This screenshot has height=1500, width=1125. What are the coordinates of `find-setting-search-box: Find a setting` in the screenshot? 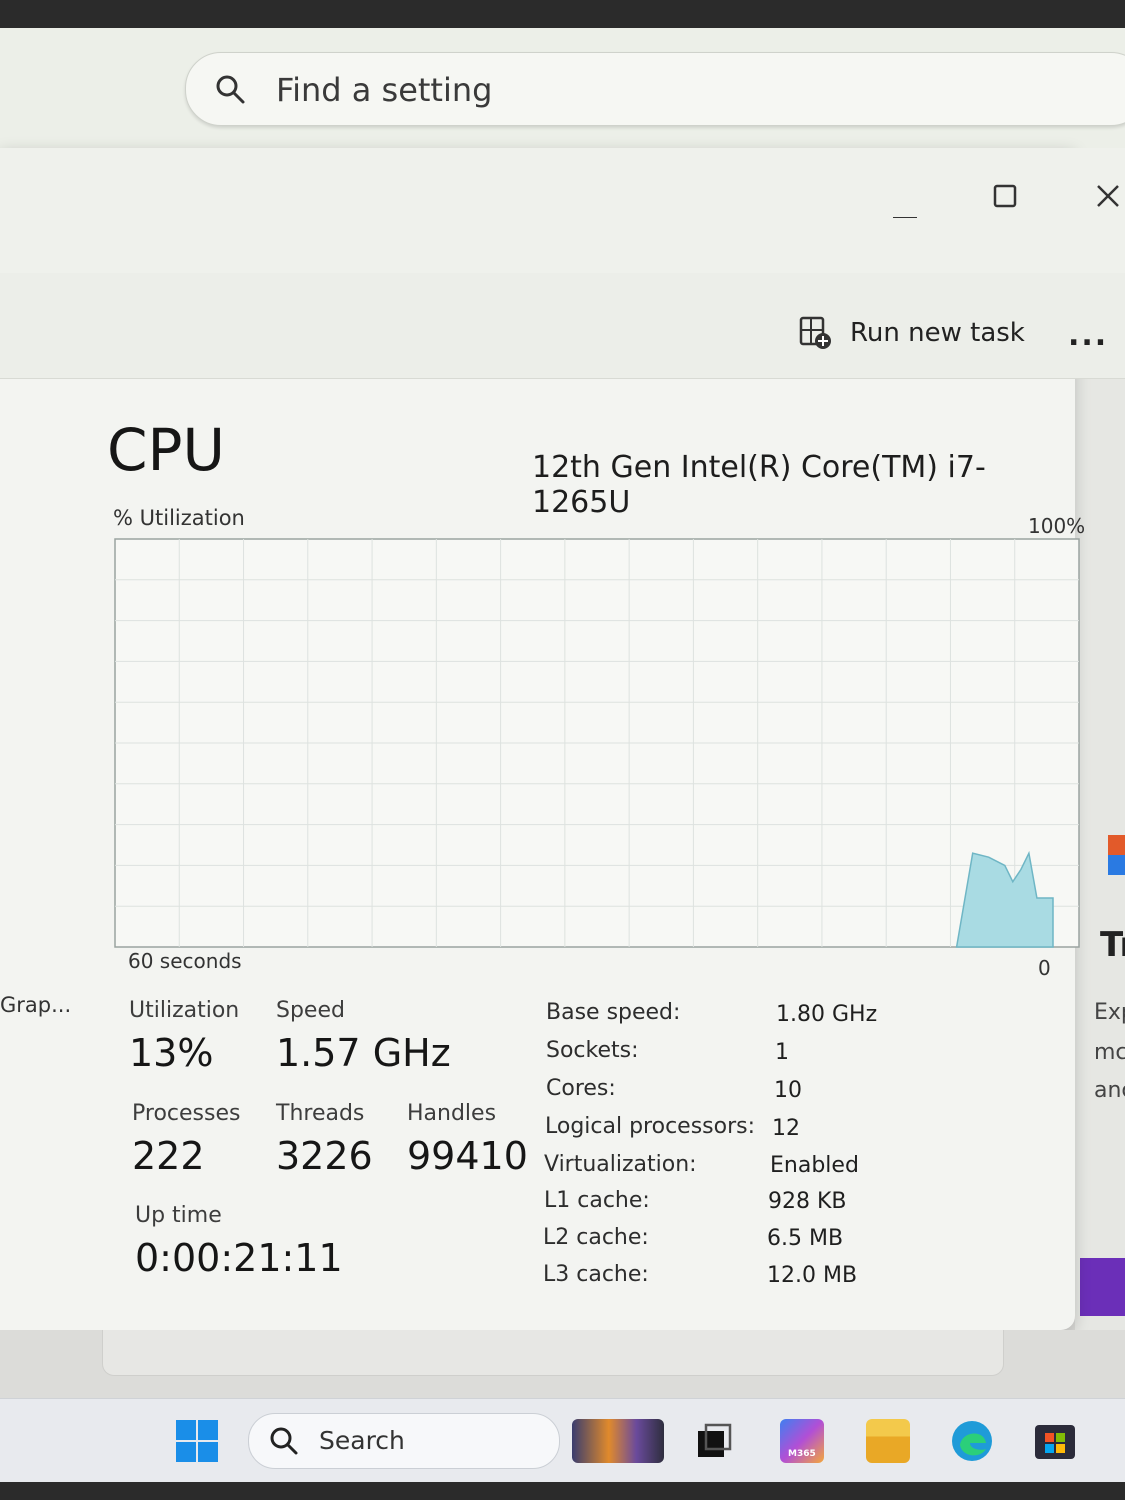 It's located at (655, 89).